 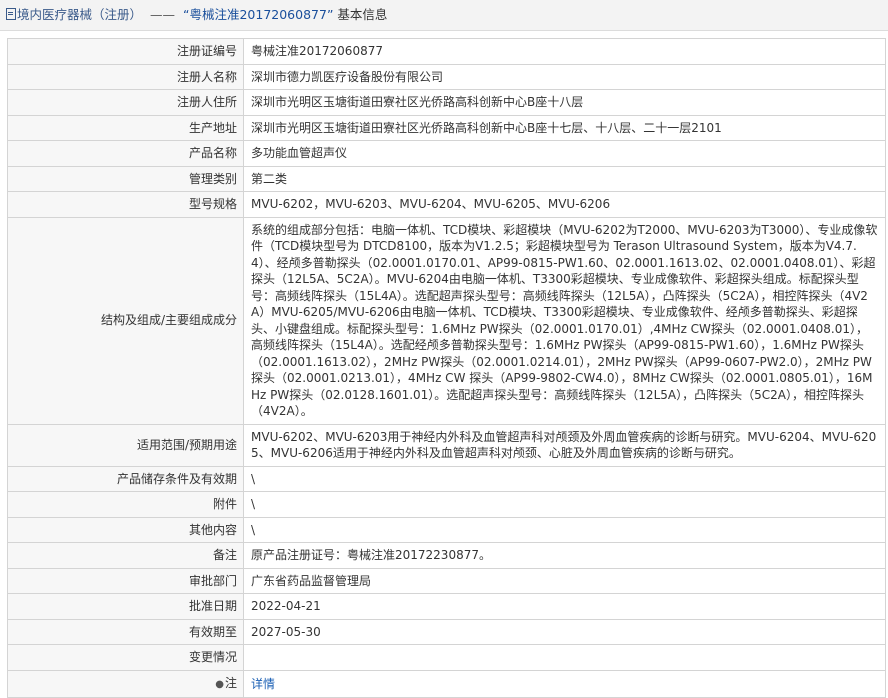 What do you see at coordinates (564, 178) in the screenshot?
I see `field-value: 第二类` at bounding box center [564, 178].